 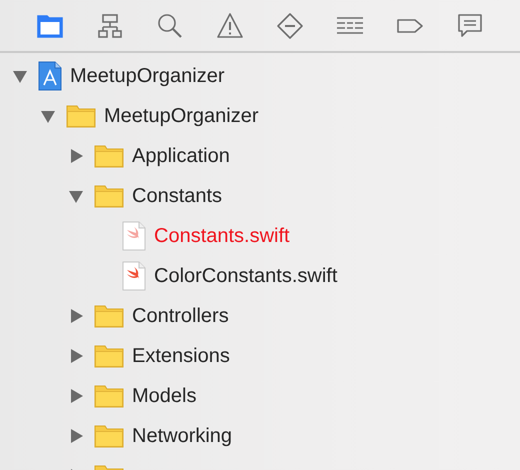 What do you see at coordinates (110, 26) in the screenshot?
I see `hierarchy-icon` at bounding box center [110, 26].